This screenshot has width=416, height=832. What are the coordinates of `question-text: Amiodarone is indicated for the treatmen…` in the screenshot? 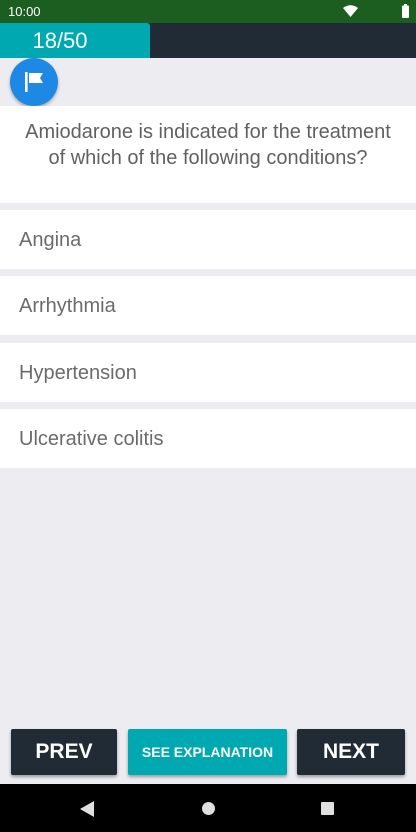 It's located at (208, 145).